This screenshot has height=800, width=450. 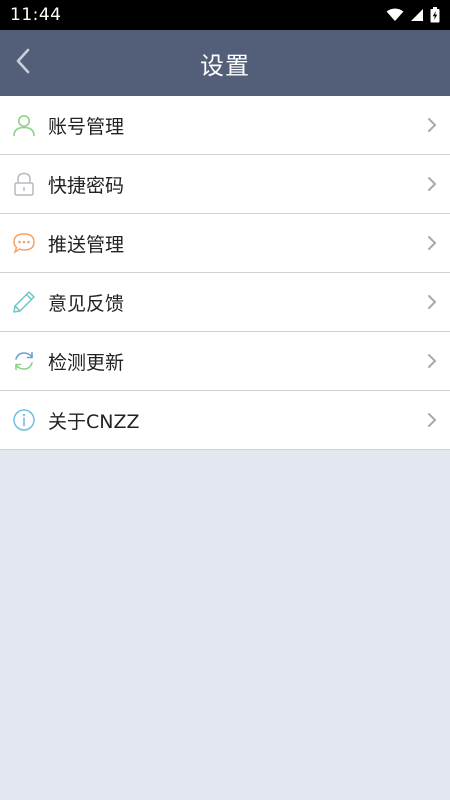 I want to click on app-header: 设置, so click(x=225, y=63).